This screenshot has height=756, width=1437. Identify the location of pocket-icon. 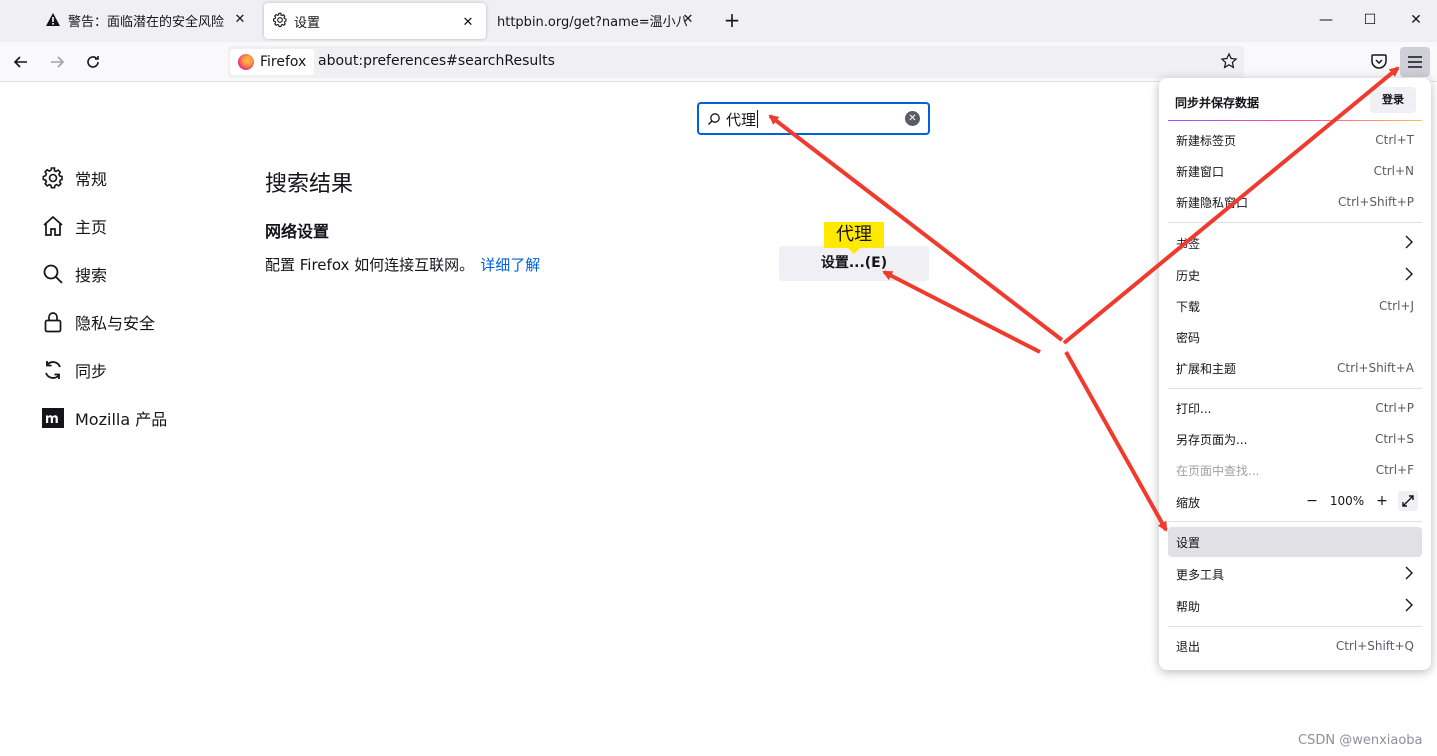
(1379, 63).